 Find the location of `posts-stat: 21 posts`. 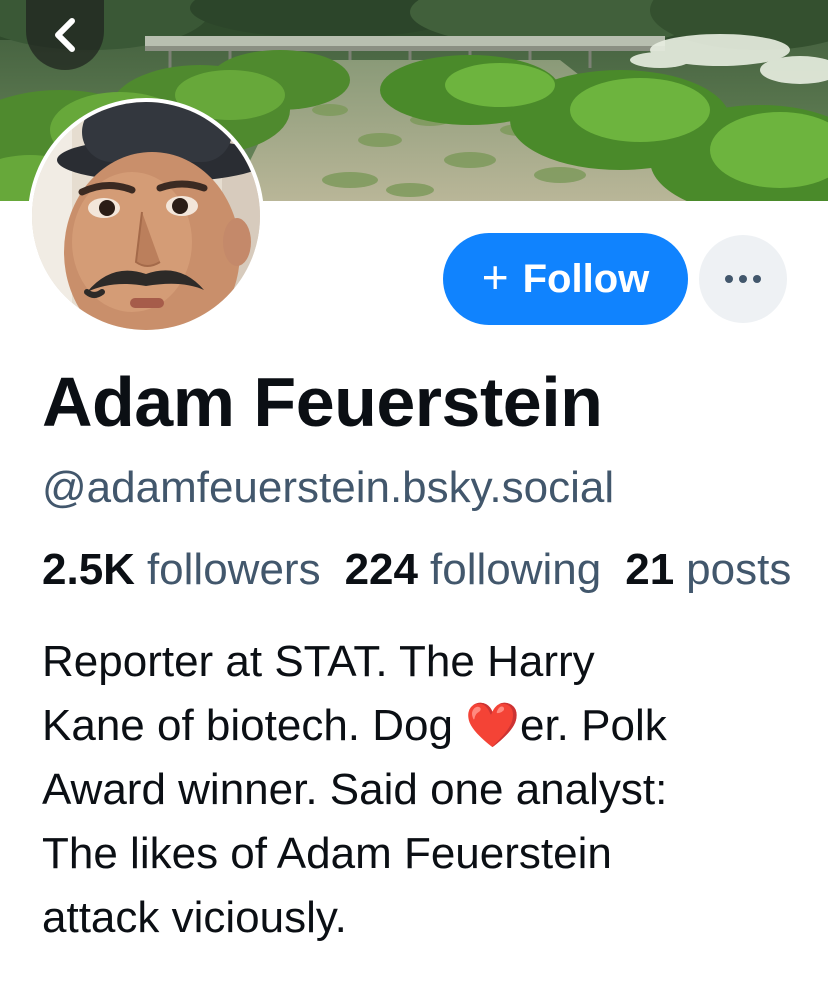

posts-stat: 21 posts is located at coordinates (708, 570).